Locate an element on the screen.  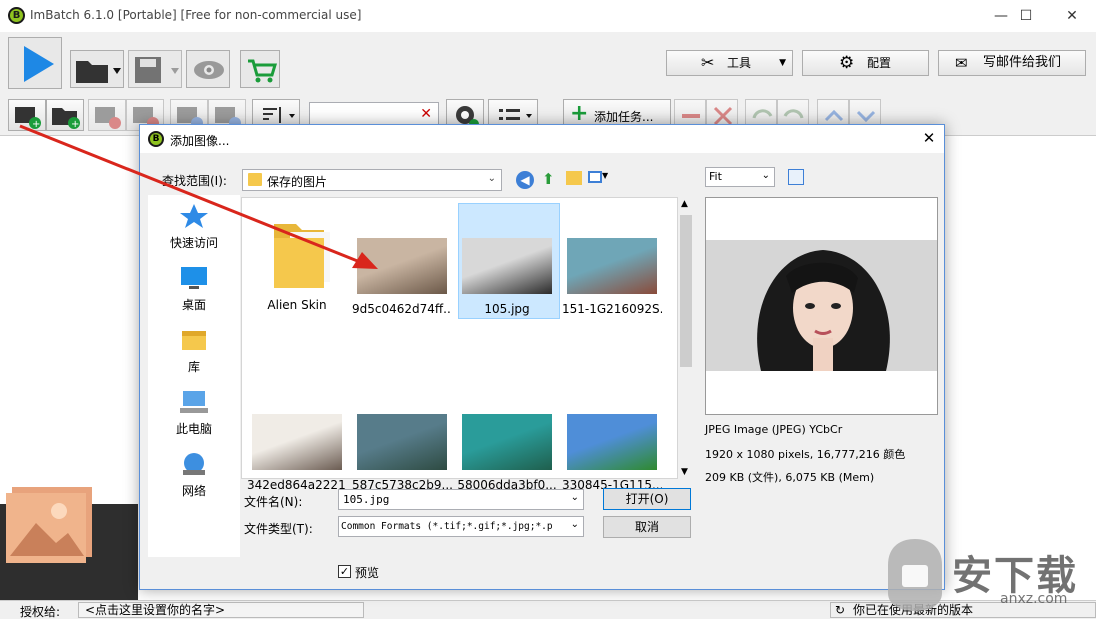
mail-label: 写邮件给我们 is located at coordinates (1022, 62).